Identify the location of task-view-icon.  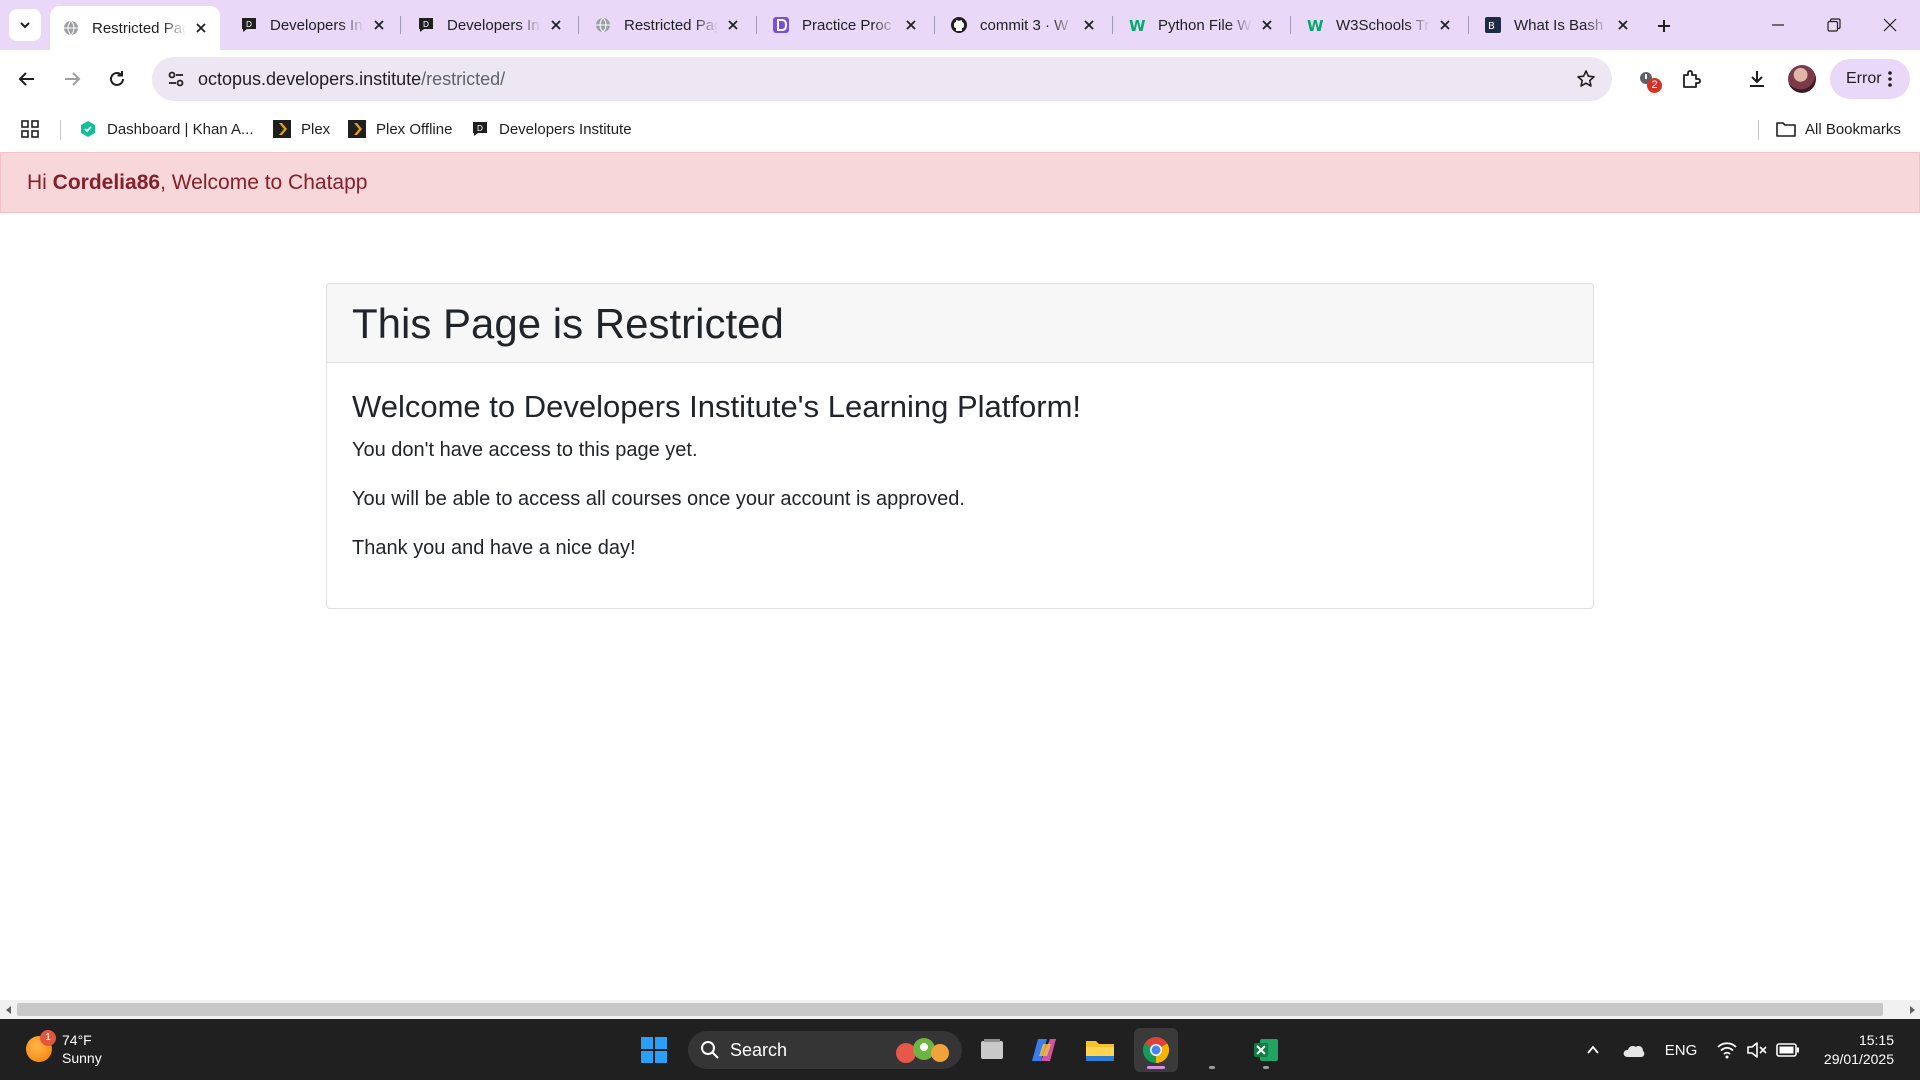
(992, 1049).